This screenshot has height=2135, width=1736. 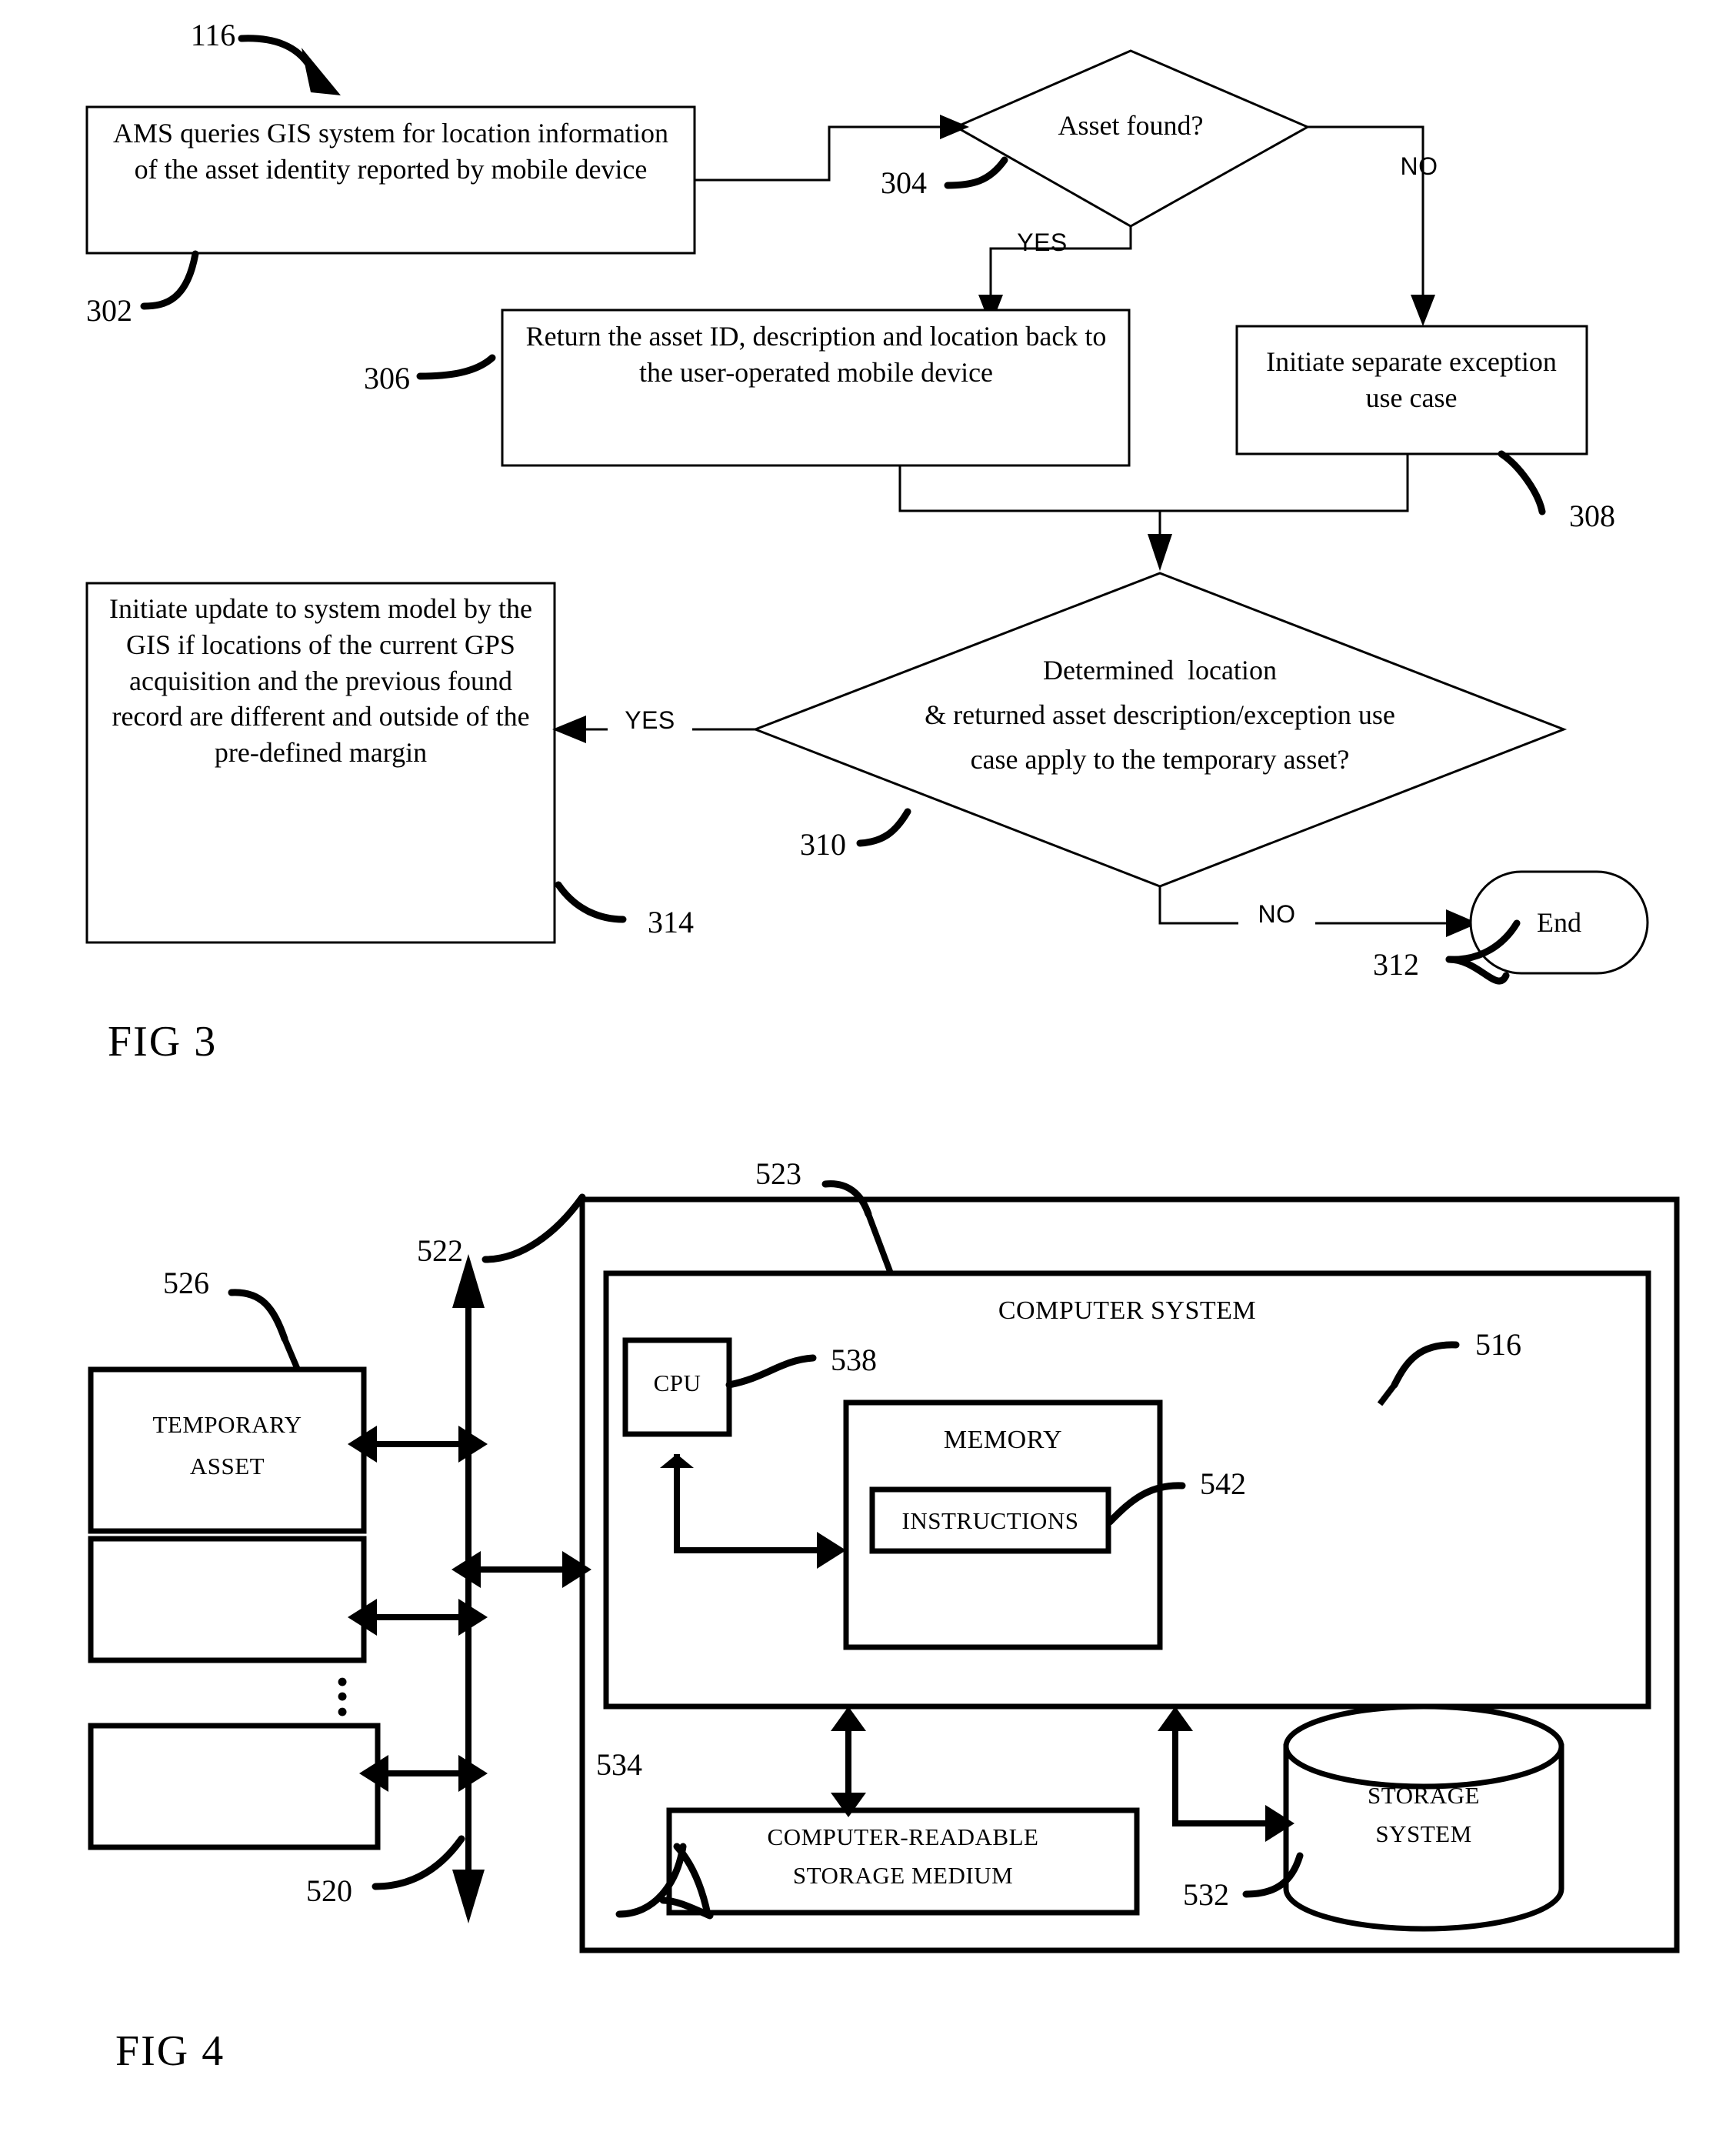 I want to click on ref-308: 308, so click(x=1592, y=516).